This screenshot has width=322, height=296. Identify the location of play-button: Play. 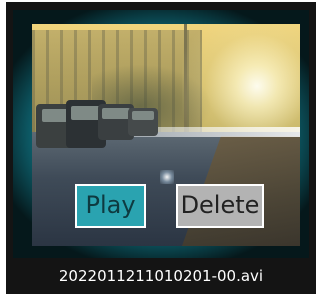
(110, 206).